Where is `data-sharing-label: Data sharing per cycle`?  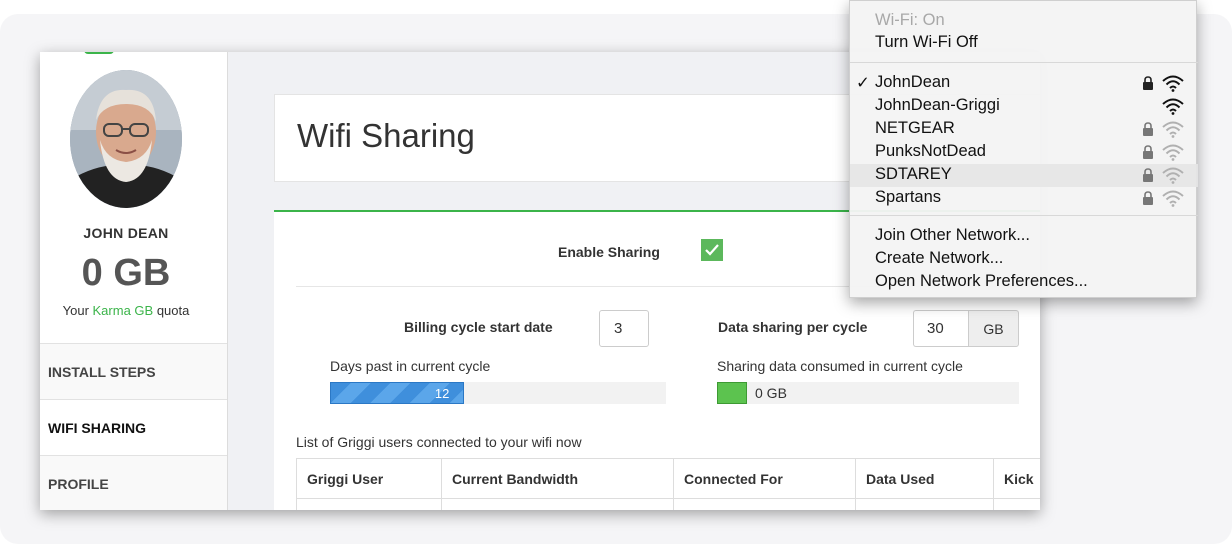 data-sharing-label: Data sharing per cycle is located at coordinates (793, 327).